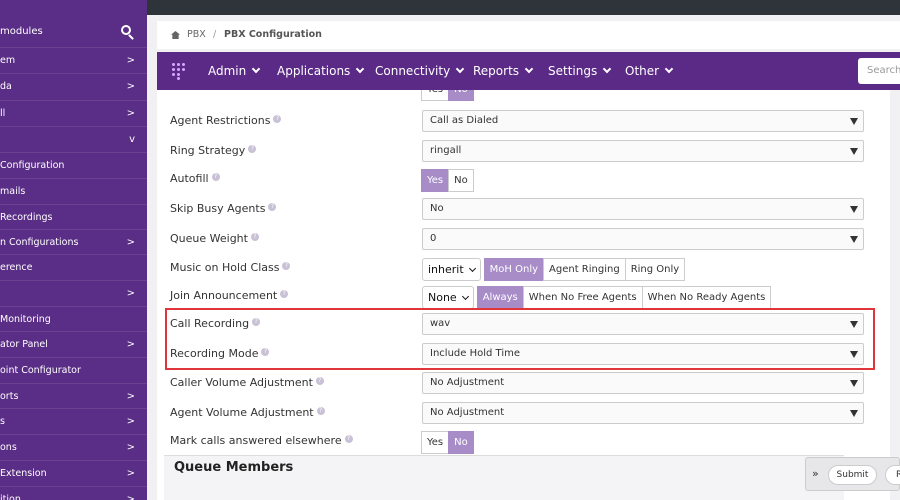 This screenshot has height=500, width=900. Describe the element at coordinates (643, 209) in the screenshot. I see `skip-busy-agents-select: No` at that location.